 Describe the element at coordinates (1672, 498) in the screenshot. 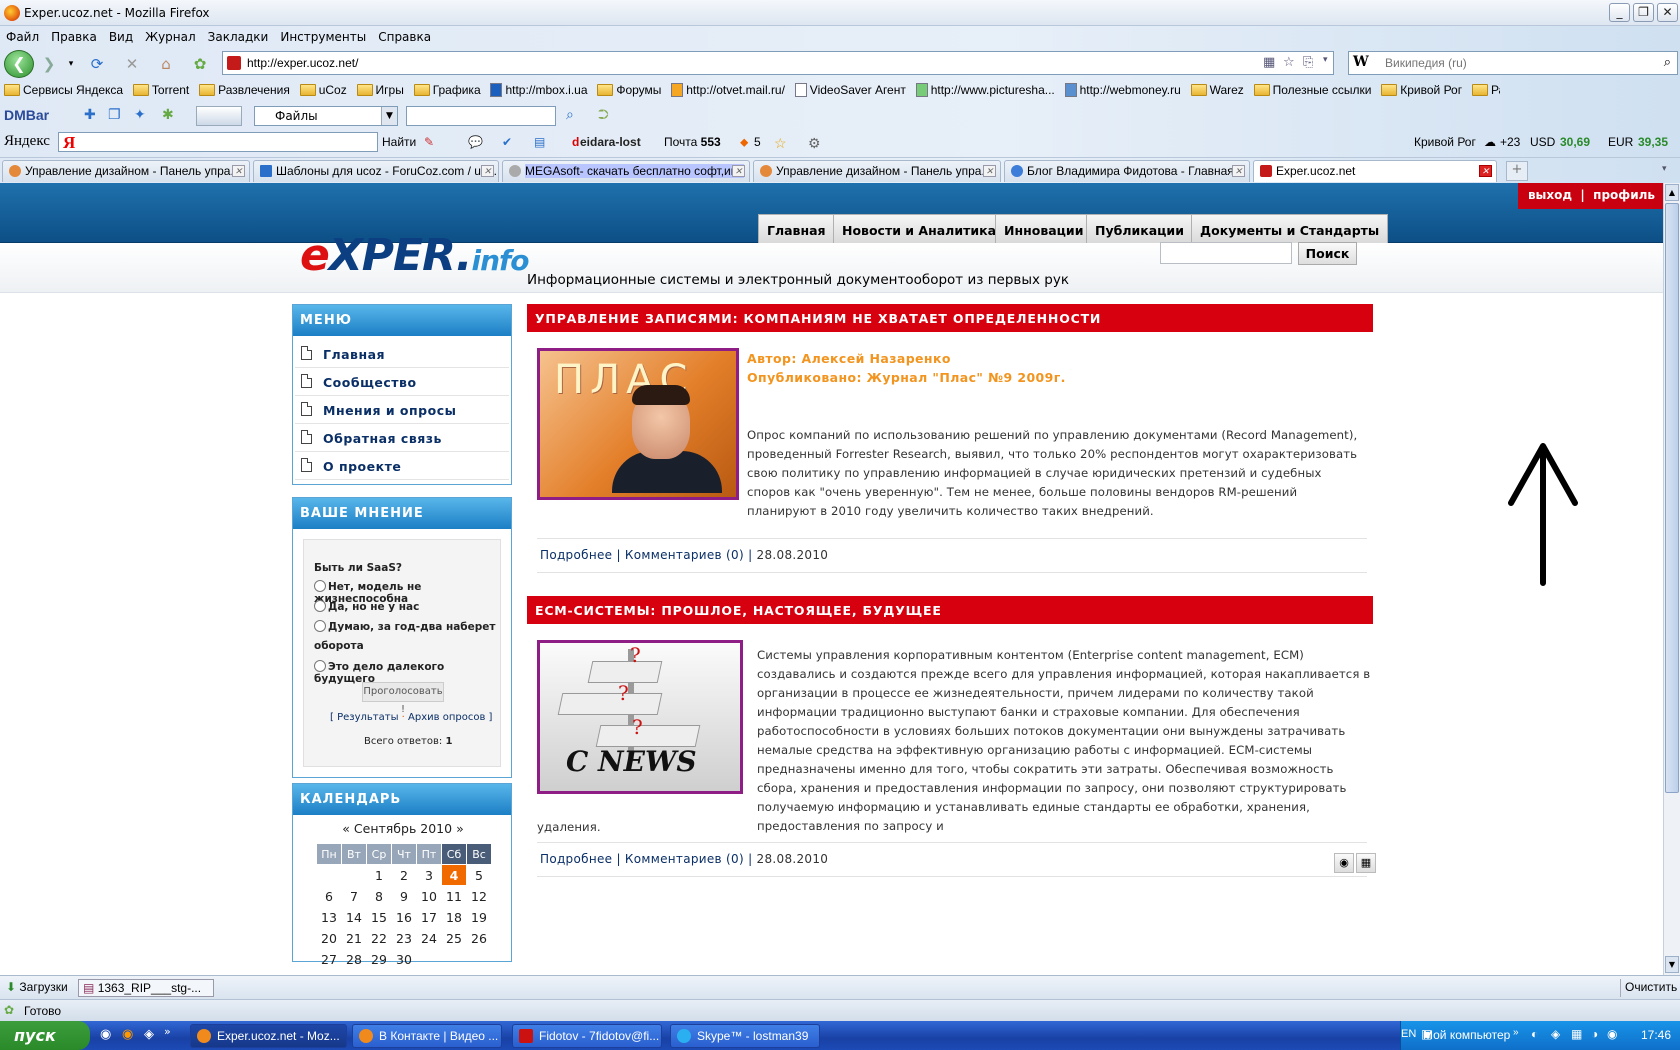

I see `scrollbar-thumb` at that location.